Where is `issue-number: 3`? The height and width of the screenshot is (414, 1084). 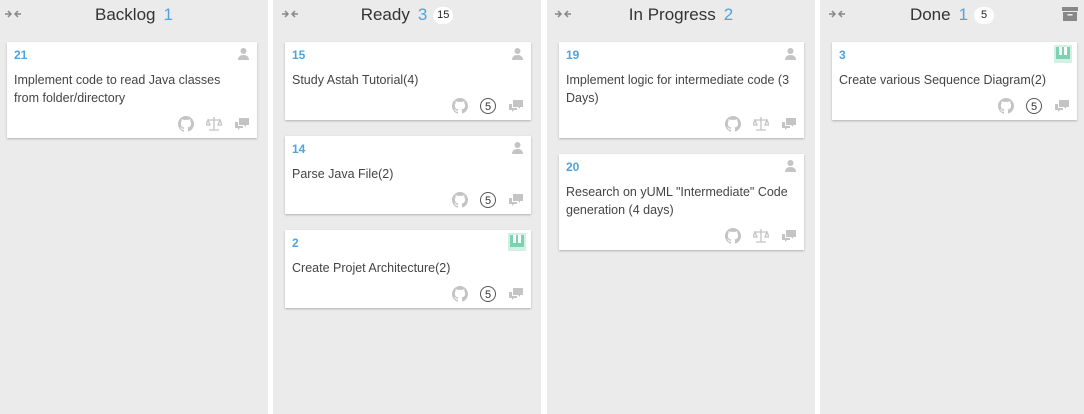 issue-number: 3 is located at coordinates (842, 55).